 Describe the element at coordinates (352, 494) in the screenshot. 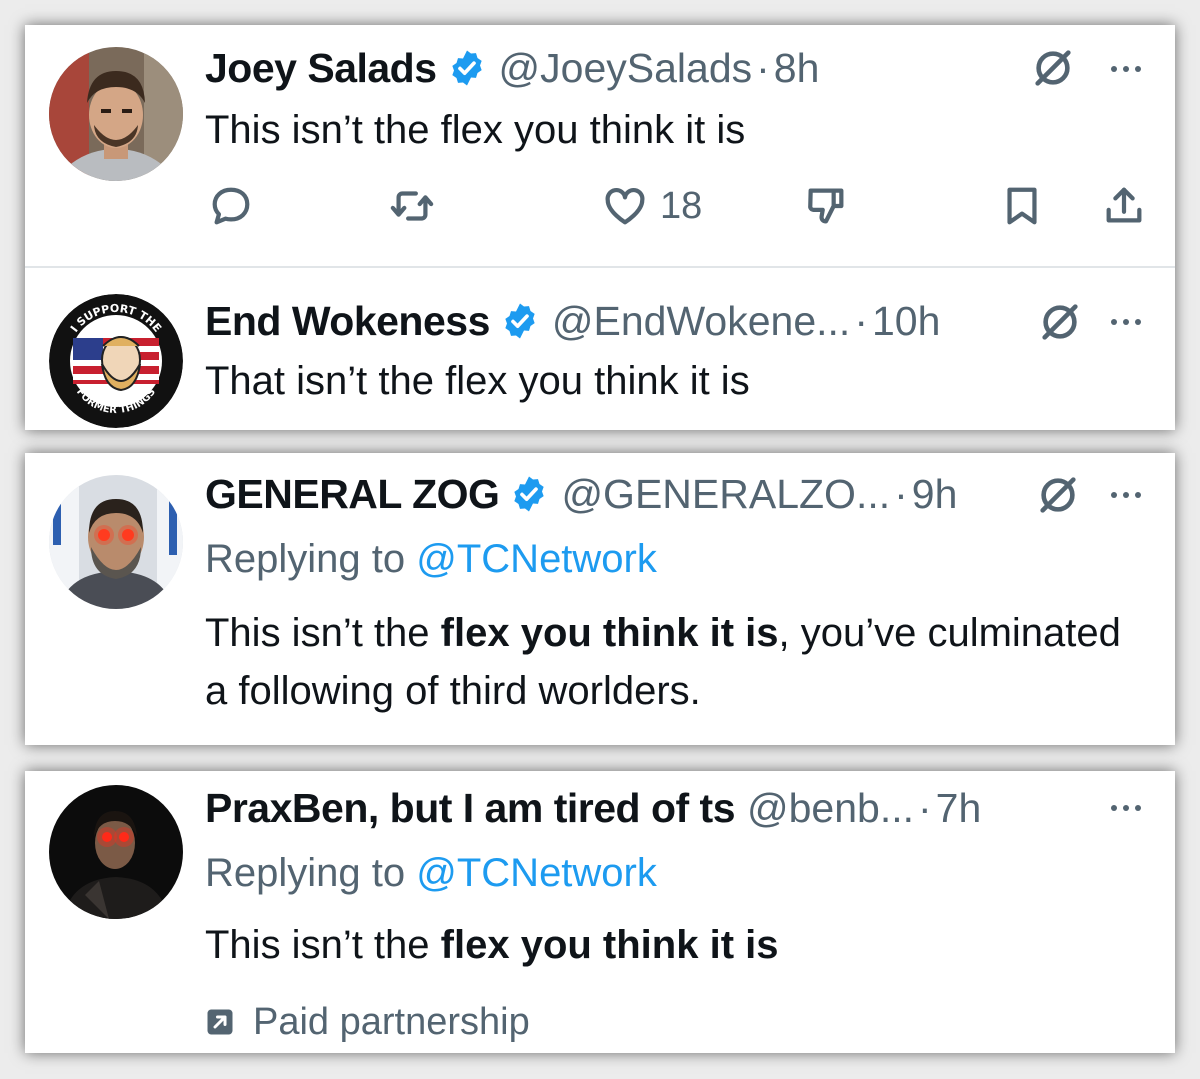

I see `display-name: GENERAL ZOG` at that location.